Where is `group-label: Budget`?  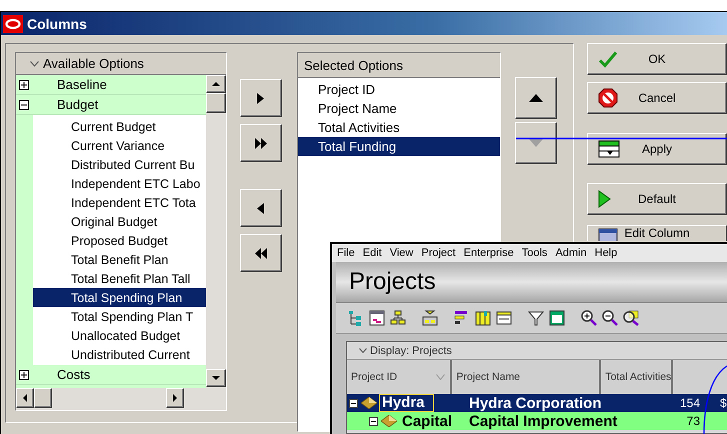 group-label: Budget is located at coordinates (77, 104).